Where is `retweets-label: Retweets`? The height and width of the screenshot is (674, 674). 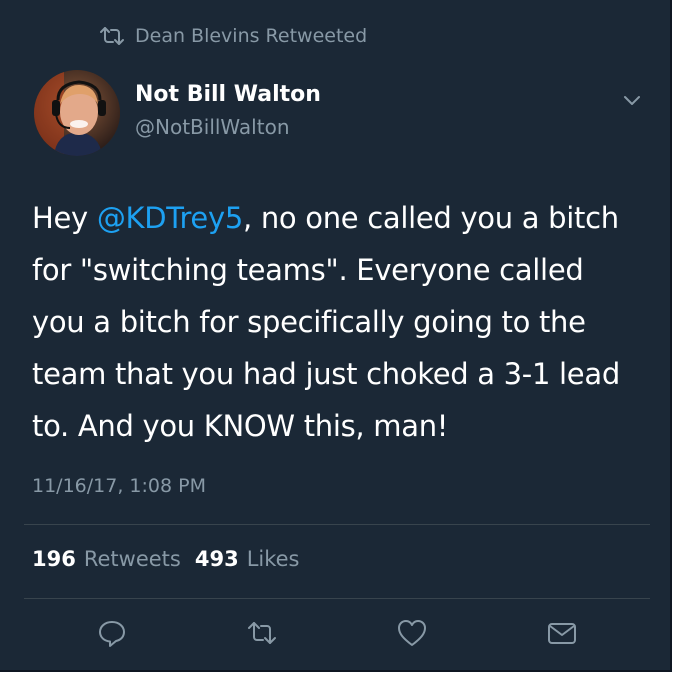
retweets-label: Retweets is located at coordinates (132, 559).